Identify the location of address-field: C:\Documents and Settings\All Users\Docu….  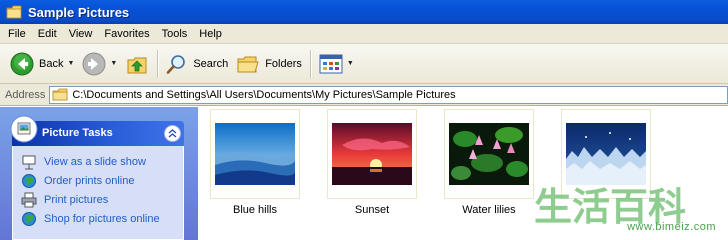
(388, 94).